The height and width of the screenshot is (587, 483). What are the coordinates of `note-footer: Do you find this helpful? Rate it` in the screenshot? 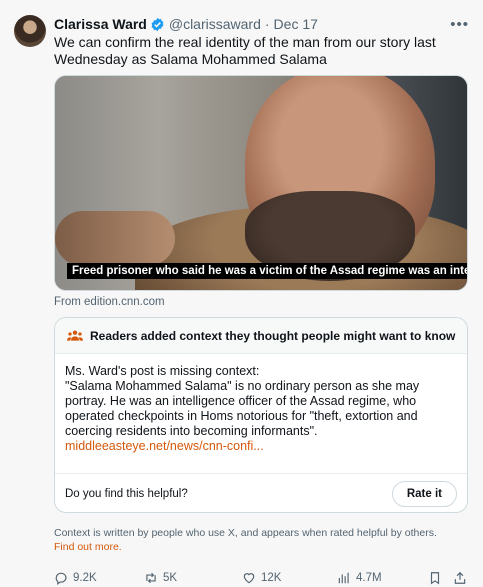 It's located at (261, 492).